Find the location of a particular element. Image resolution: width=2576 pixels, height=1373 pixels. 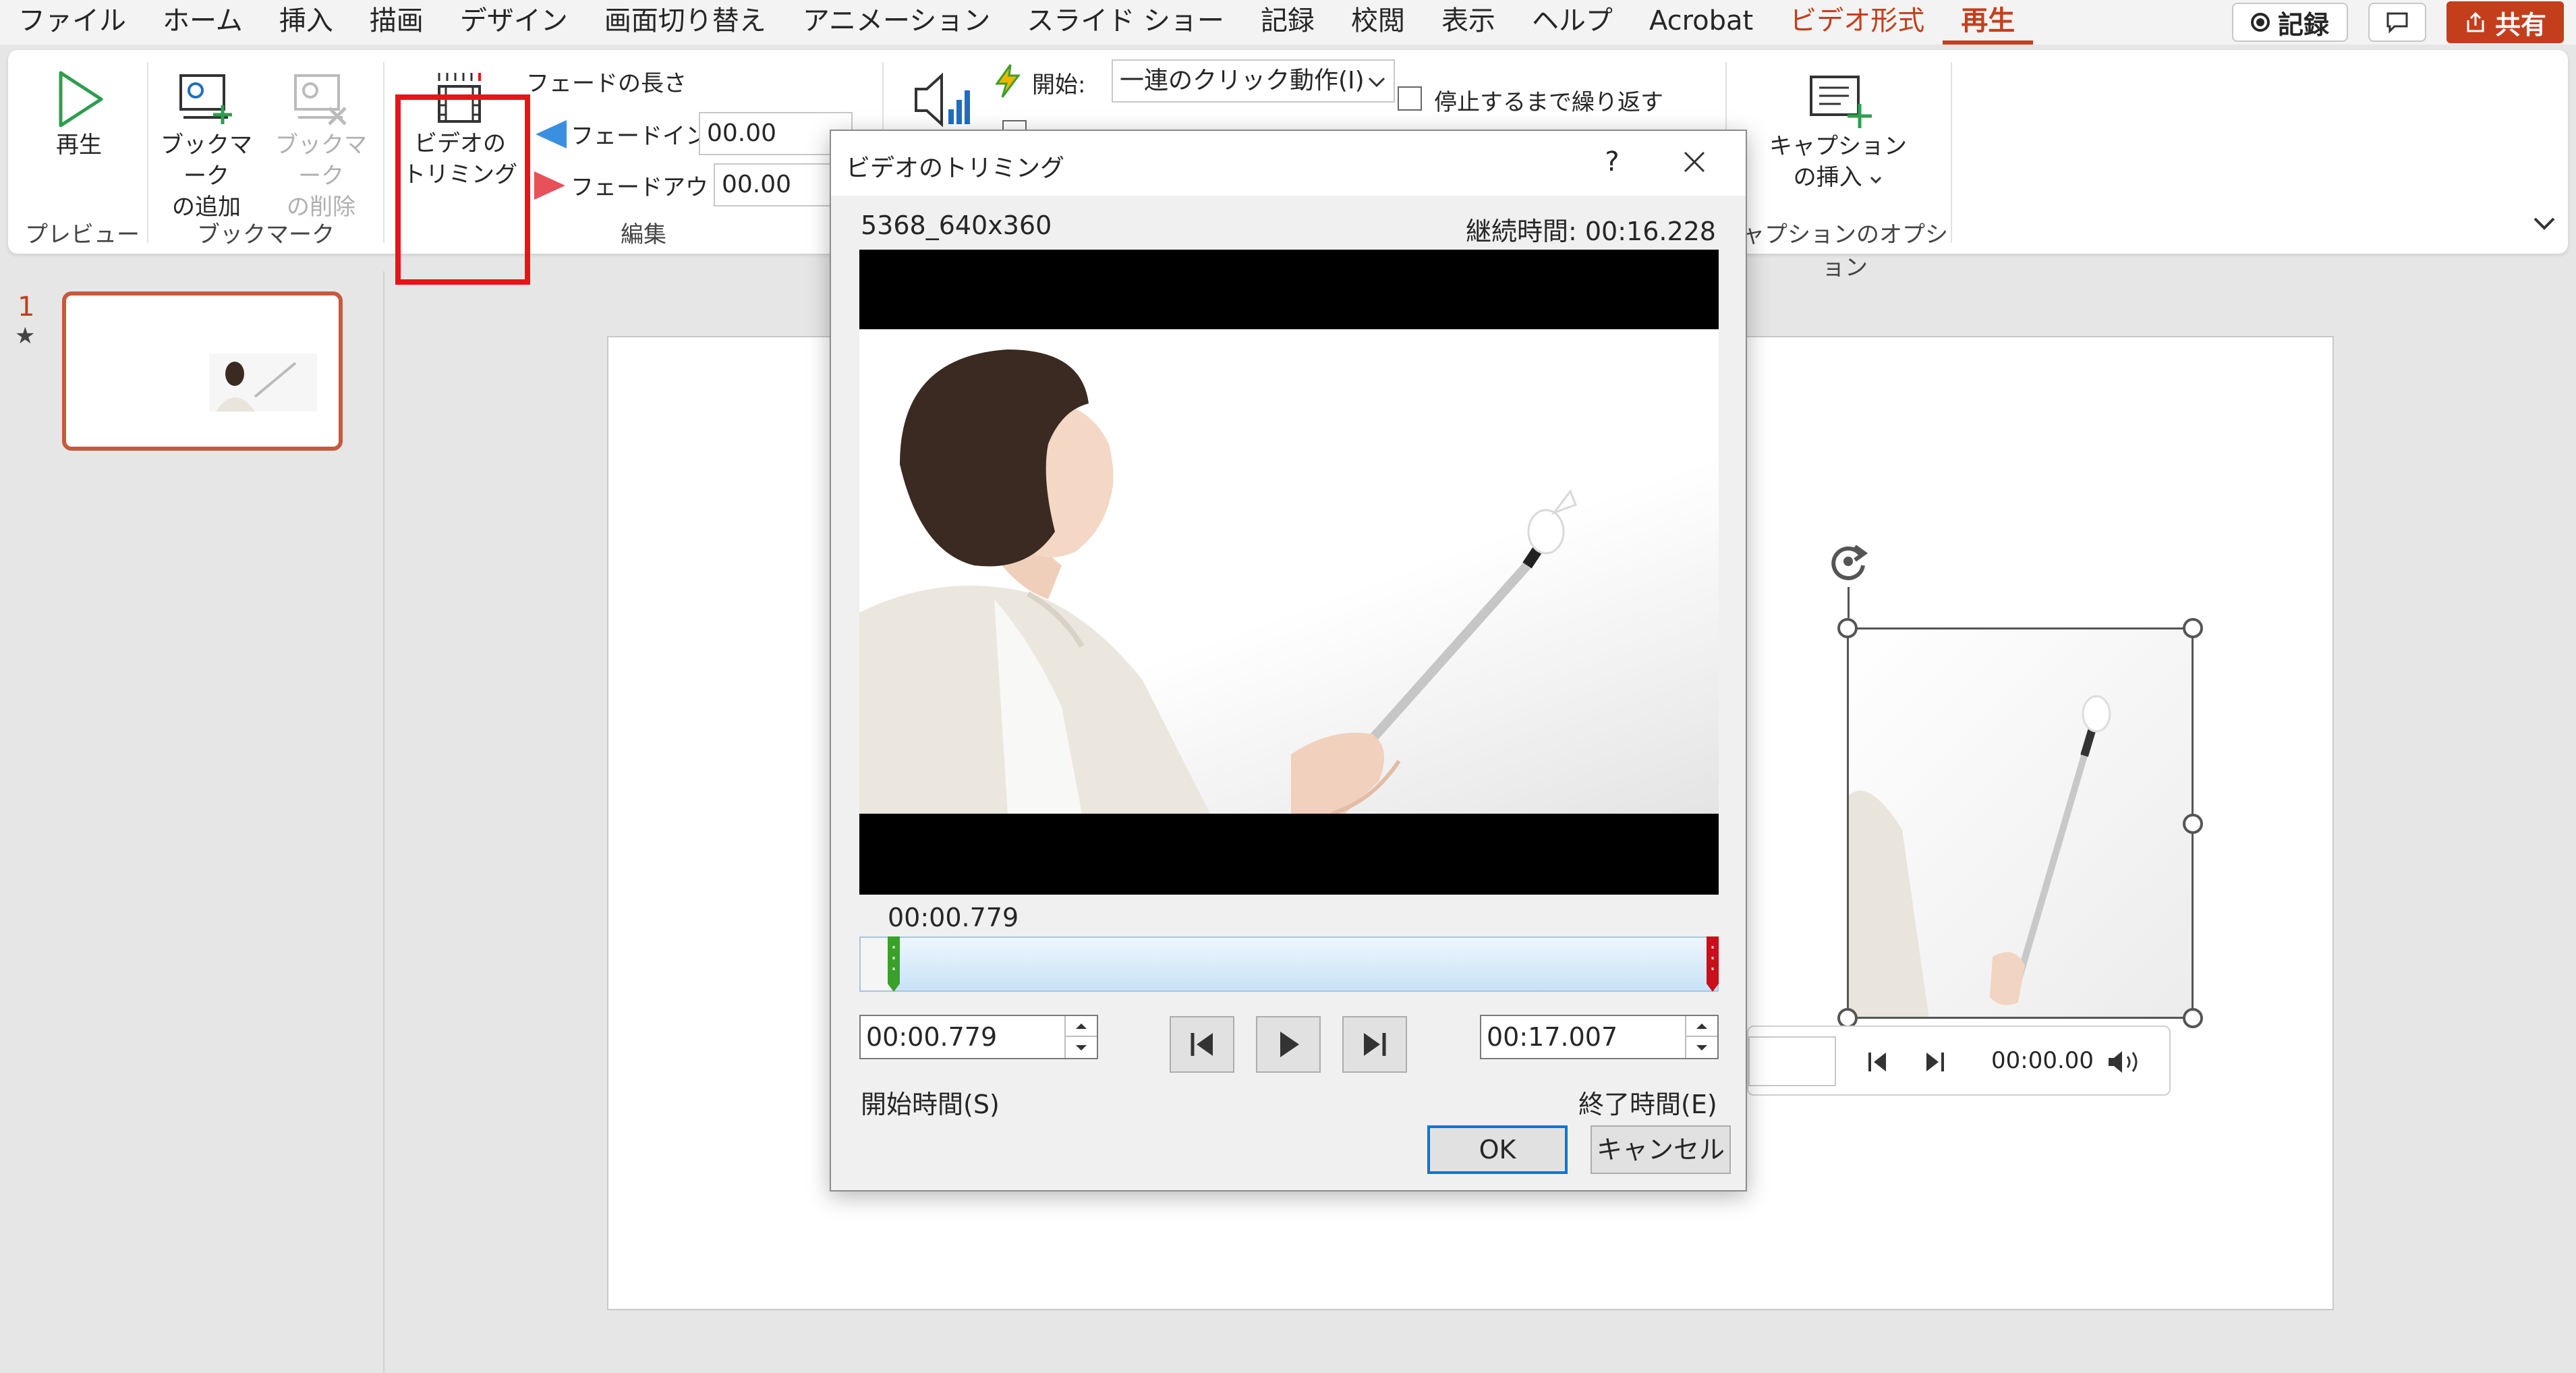

rotate-icon is located at coordinates (1848, 561).